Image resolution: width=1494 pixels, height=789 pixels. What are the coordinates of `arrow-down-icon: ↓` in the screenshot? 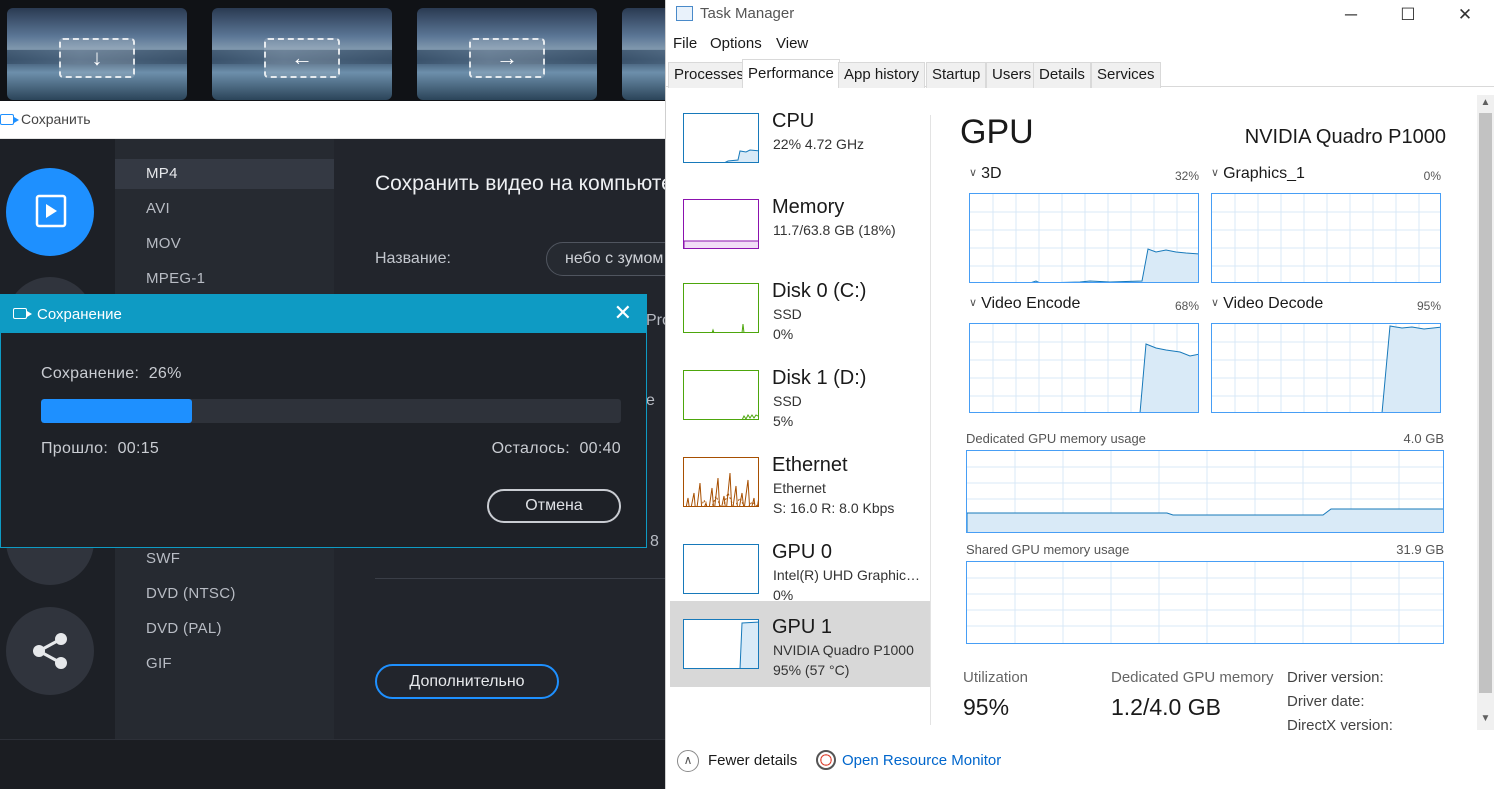 It's located at (97, 58).